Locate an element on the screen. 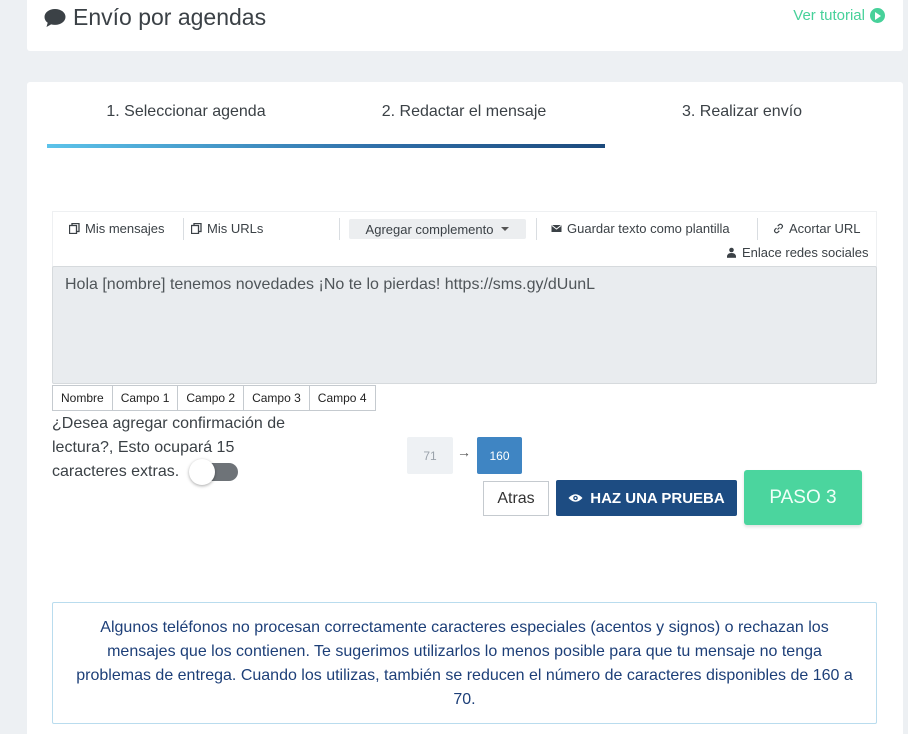 The height and width of the screenshot is (734, 908). social-link-button: Enlace redes sociales is located at coordinates (797, 252).